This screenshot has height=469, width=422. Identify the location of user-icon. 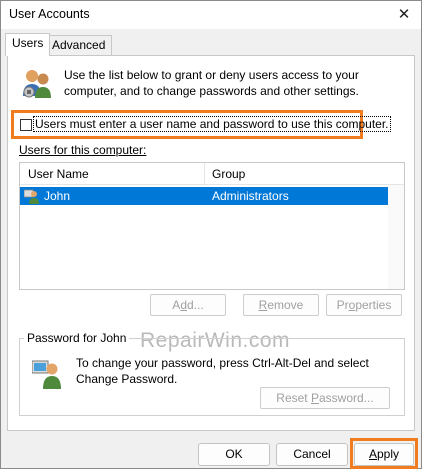
(31, 196).